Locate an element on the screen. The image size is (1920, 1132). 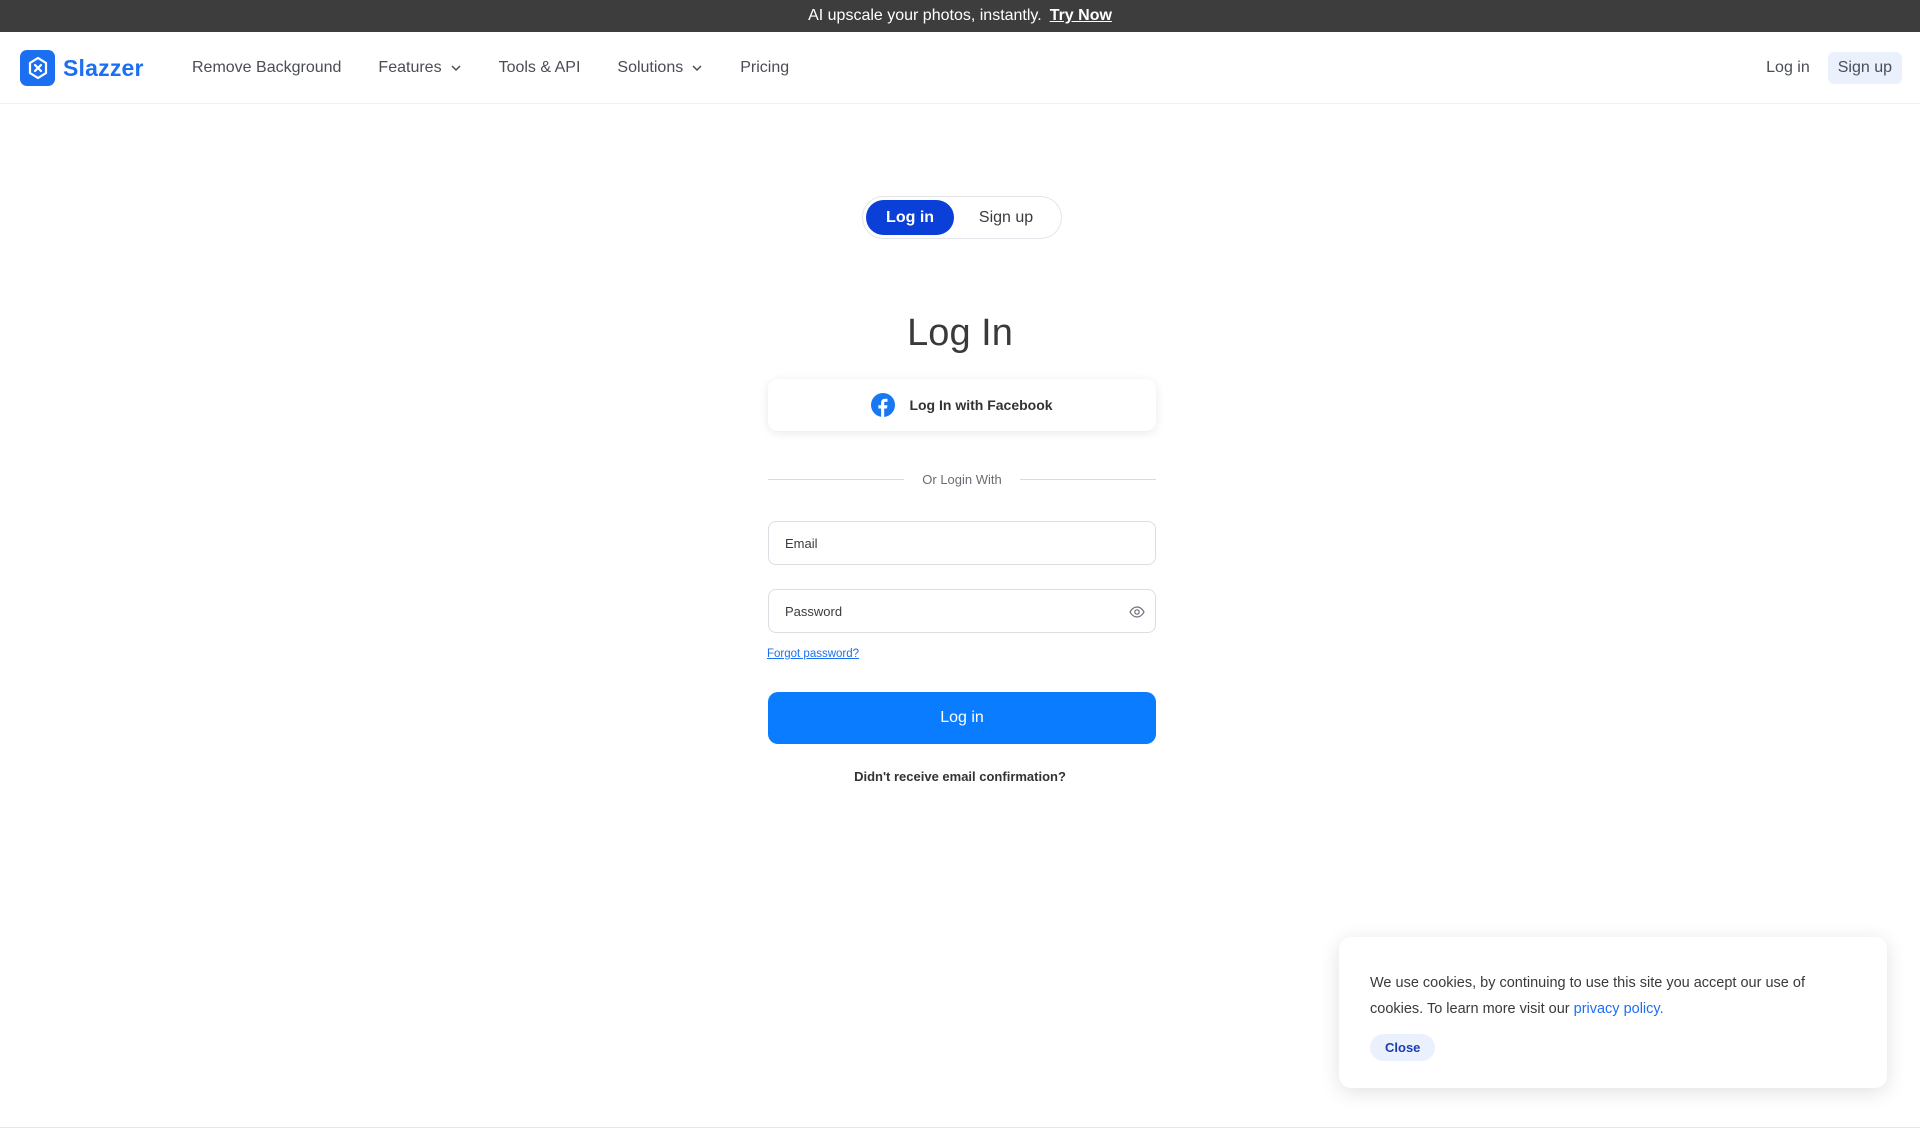
email-field-wrapper is located at coordinates (962, 543).